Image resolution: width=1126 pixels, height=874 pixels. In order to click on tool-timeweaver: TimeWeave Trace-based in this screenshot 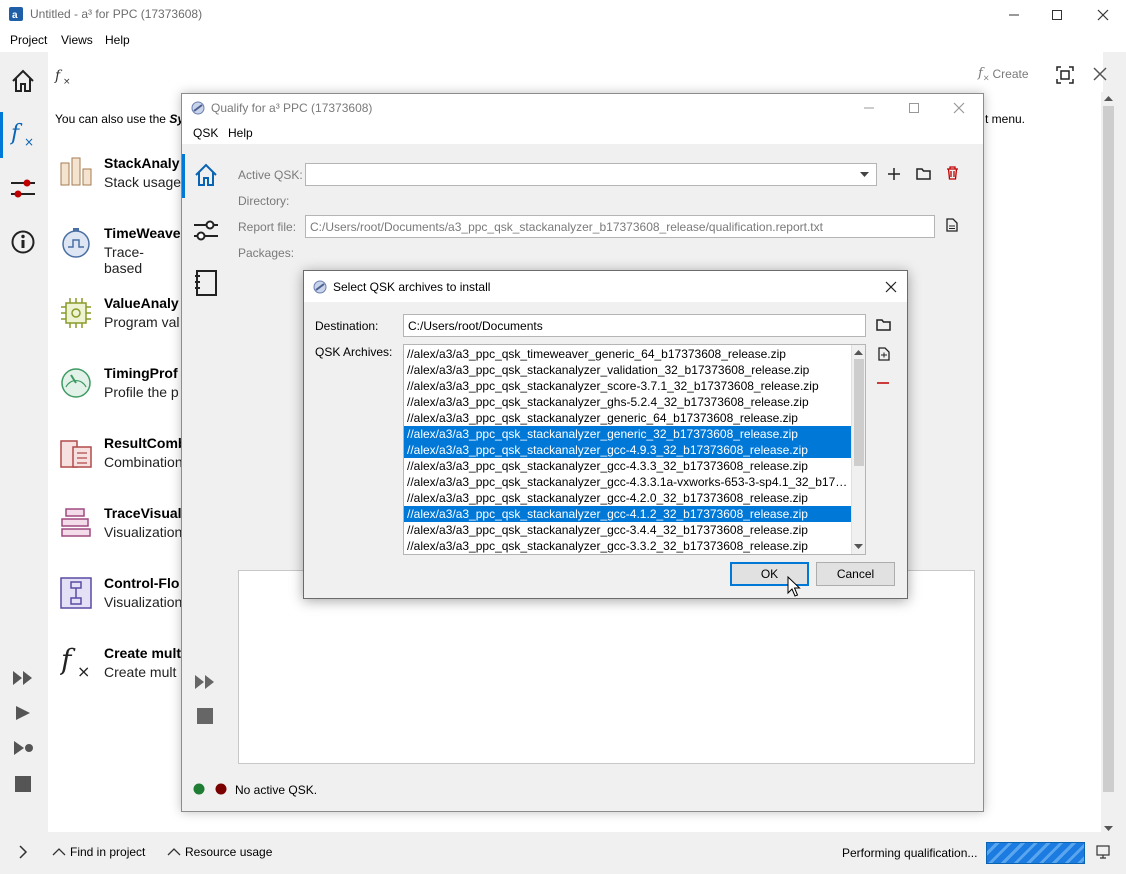, I will do `click(115, 247)`.